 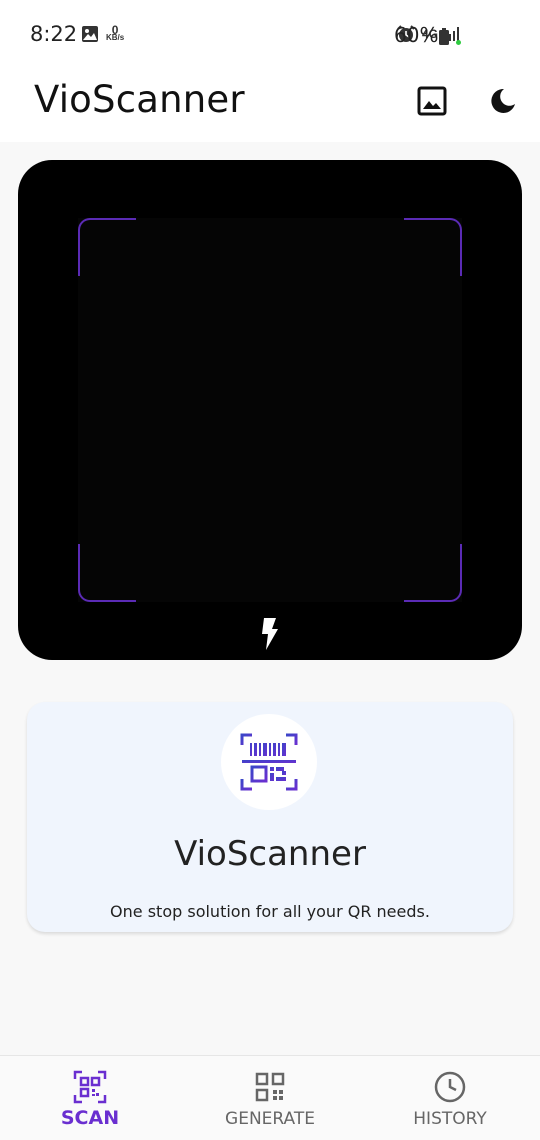 What do you see at coordinates (450, 1119) in the screenshot?
I see `nav-label-history: HISTORY` at bounding box center [450, 1119].